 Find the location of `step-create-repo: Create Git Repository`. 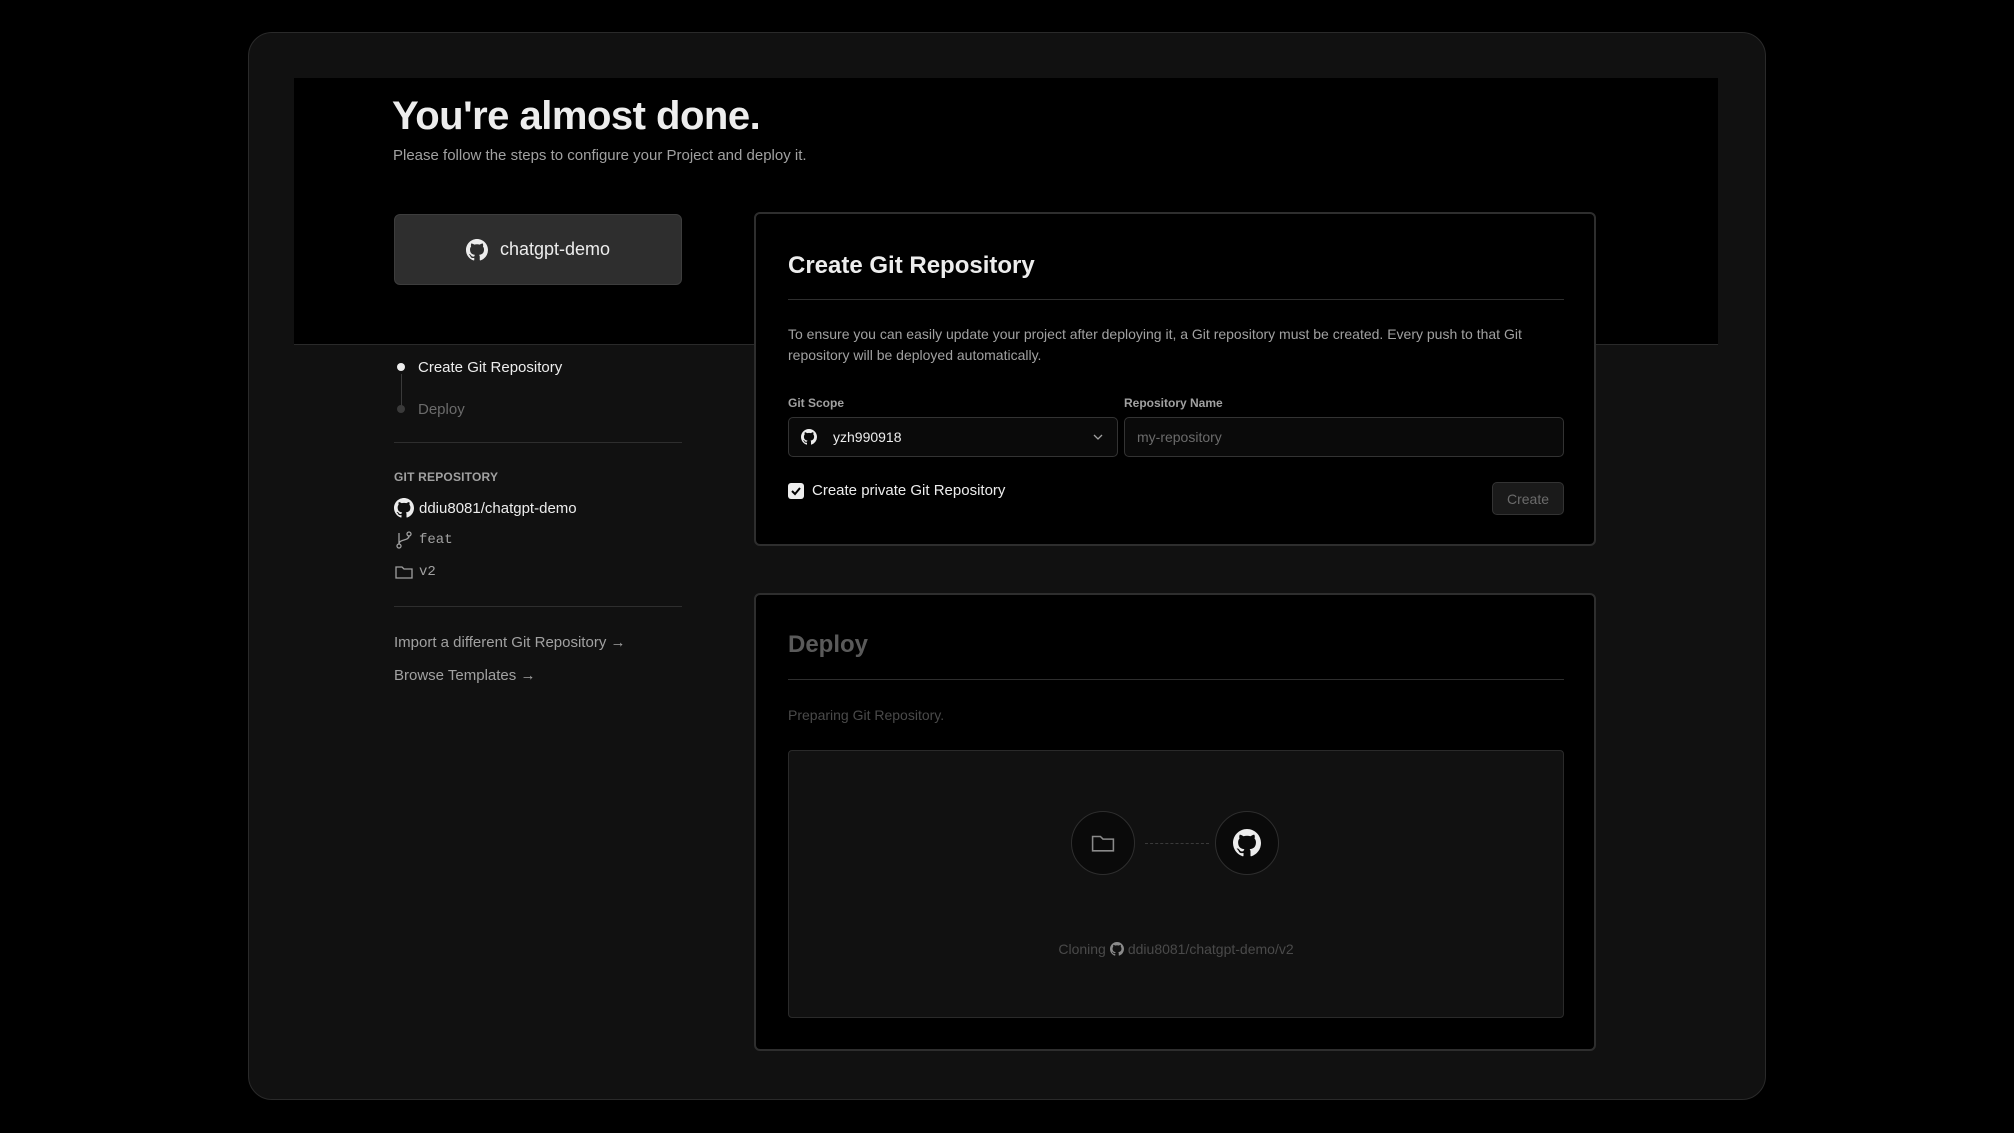

step-create-repo: Create Git Repository is located at coordinates (538, 367).